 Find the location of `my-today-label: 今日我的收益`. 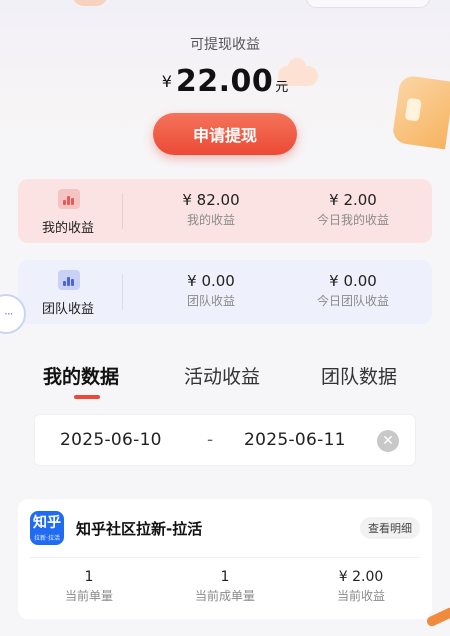

my-today-label: 今日我的收益 is located at coordinates (352, 220).